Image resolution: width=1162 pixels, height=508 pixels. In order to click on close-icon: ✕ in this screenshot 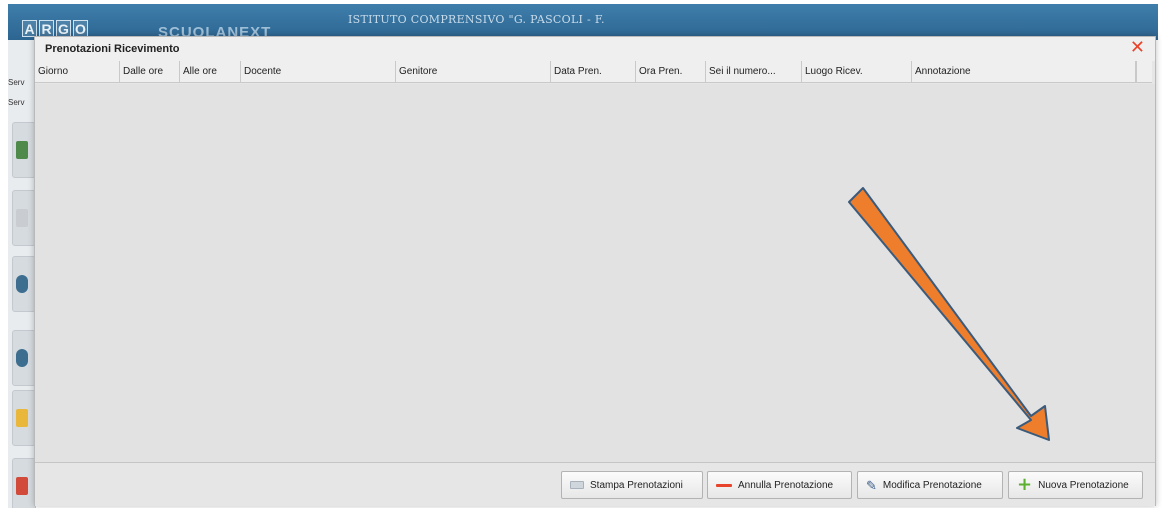, I will do `click(1137, 48)`.